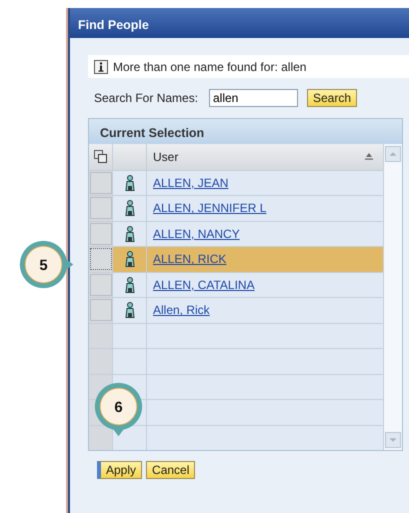  I want to click on search-button: Search, so click(332, 97).